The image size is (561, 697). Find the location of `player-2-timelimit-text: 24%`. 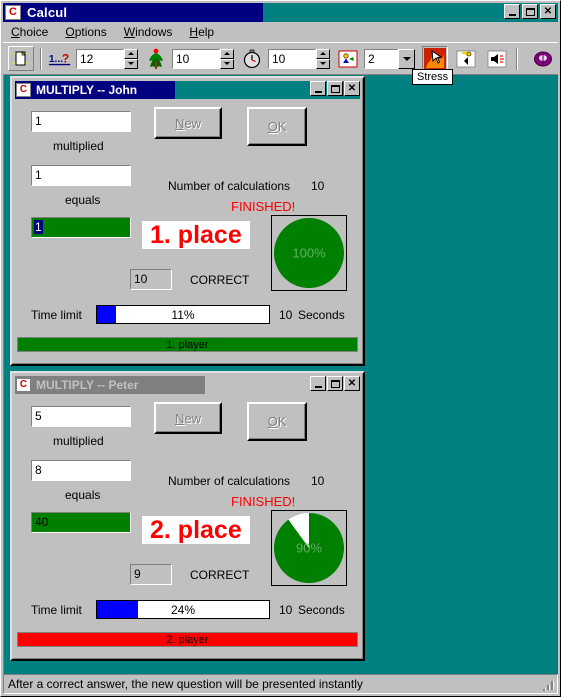

player-2-timelimit-text: 24% is located at coordinates (183, 609).